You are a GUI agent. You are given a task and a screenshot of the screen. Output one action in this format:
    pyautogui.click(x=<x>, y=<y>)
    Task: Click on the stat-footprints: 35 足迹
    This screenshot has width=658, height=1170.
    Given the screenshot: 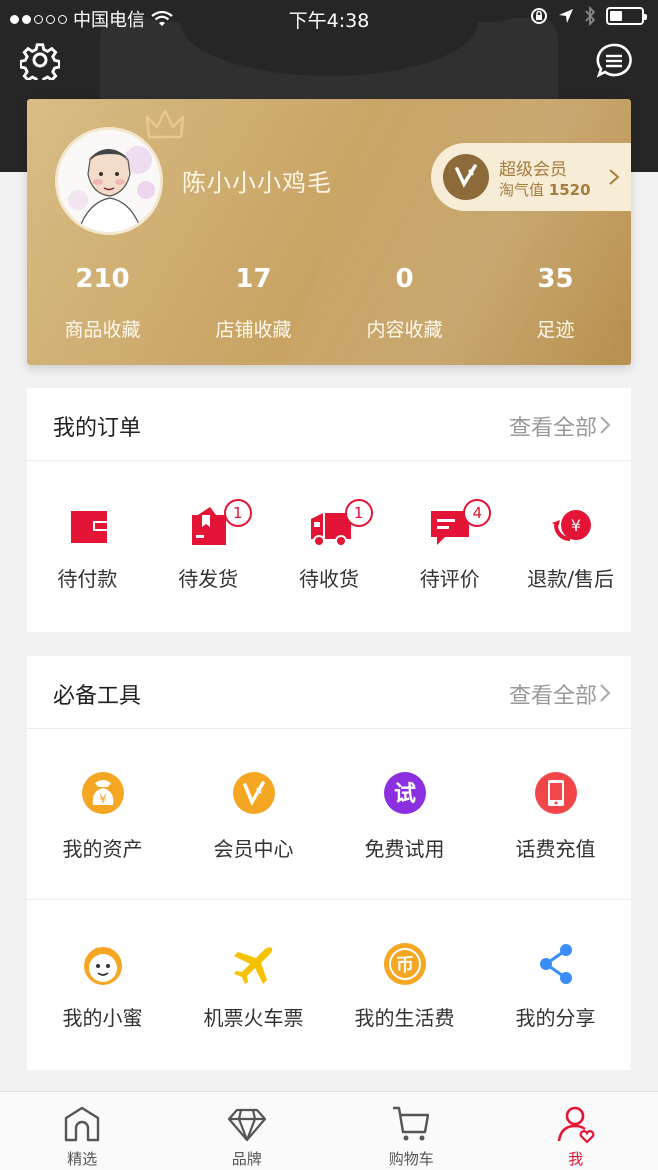 What is the action you would take?
    pyautogui.click(x=555, y=300)
    